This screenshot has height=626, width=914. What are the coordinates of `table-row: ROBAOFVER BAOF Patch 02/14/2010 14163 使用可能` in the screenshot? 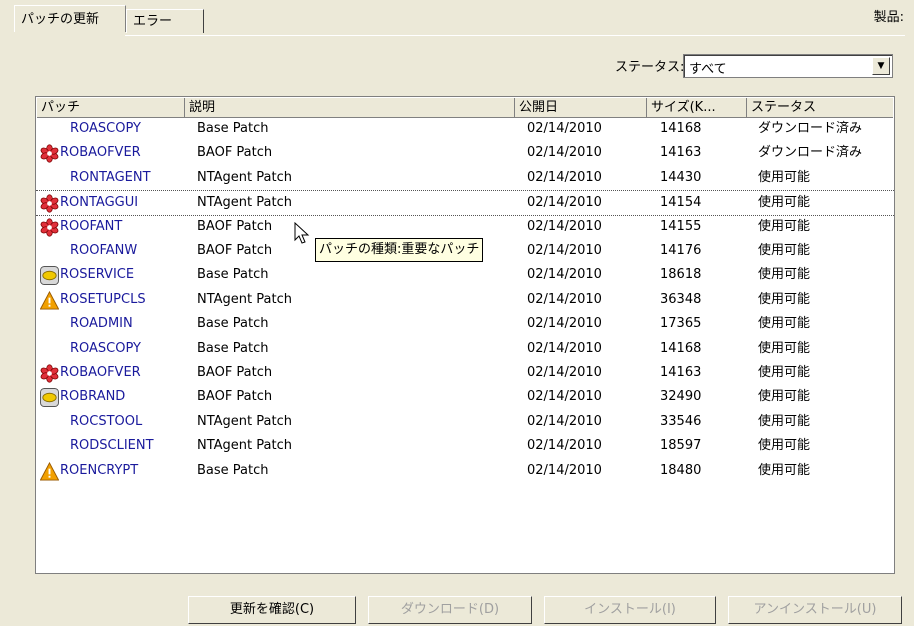 It's located at (465, 373).